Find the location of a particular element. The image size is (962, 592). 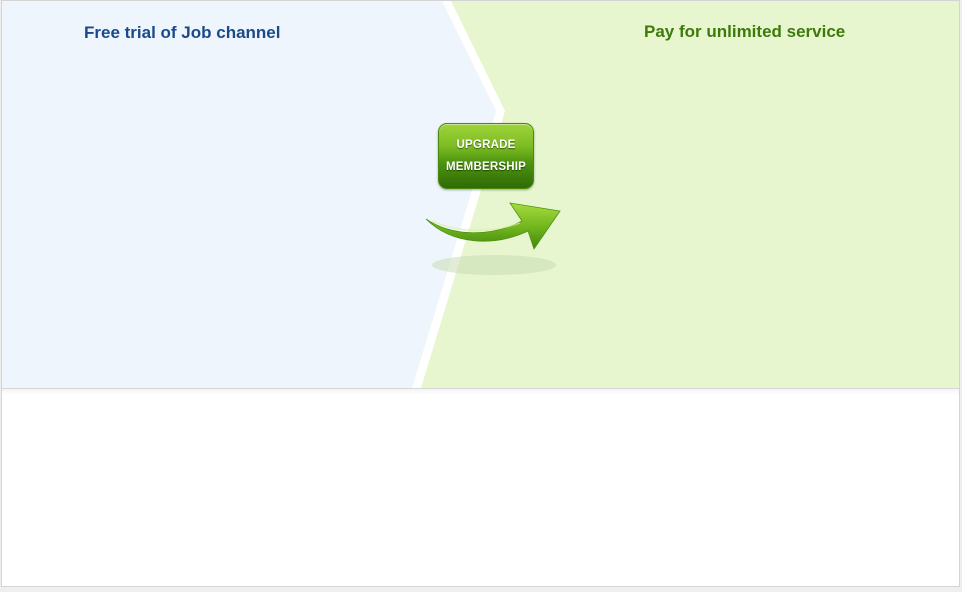

upgrade-button-label-line2: MEMBERSHIP is located at coordinates (486, 167).